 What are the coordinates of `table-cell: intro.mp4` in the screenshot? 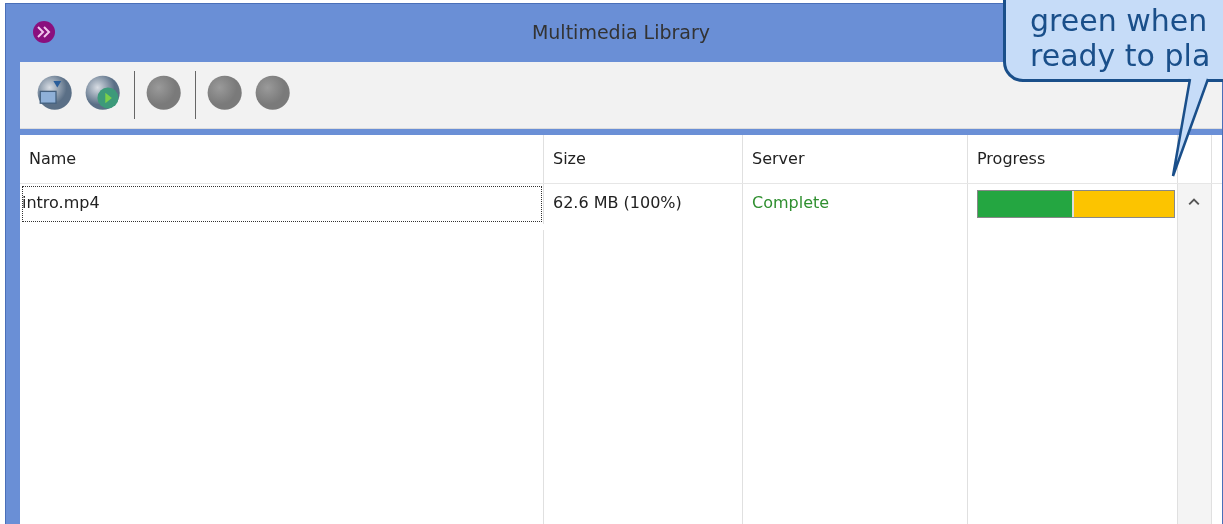 It's located at (282, 204).